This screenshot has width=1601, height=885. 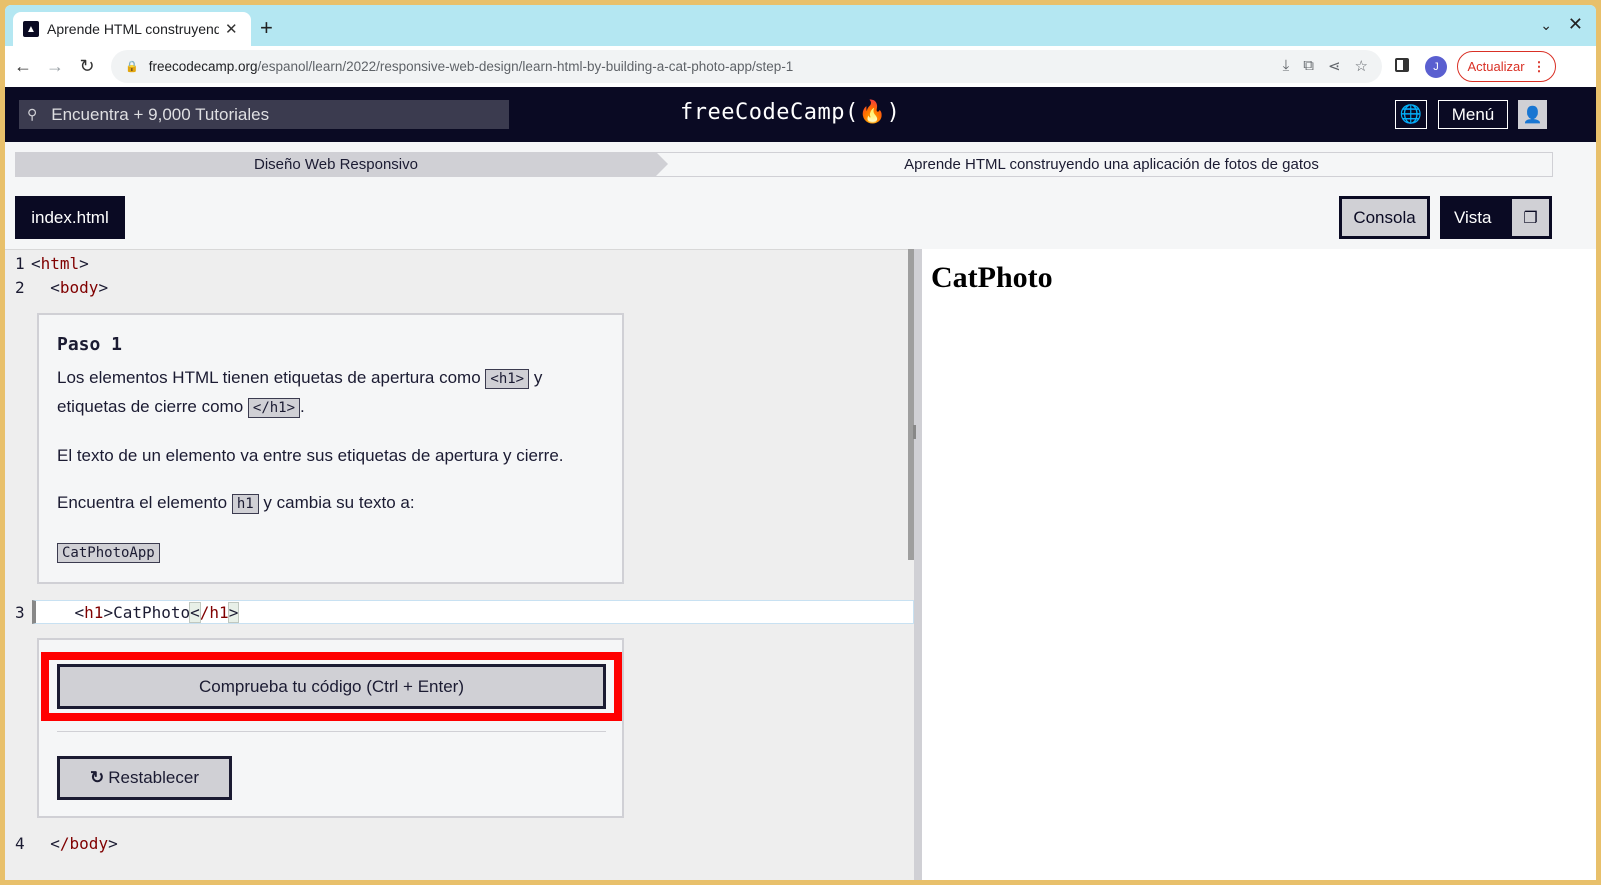 What do you see at coordinates (132, 67) in the screenshot?
I see `lock-icon: 🔒` at bounding box center [132, 67].